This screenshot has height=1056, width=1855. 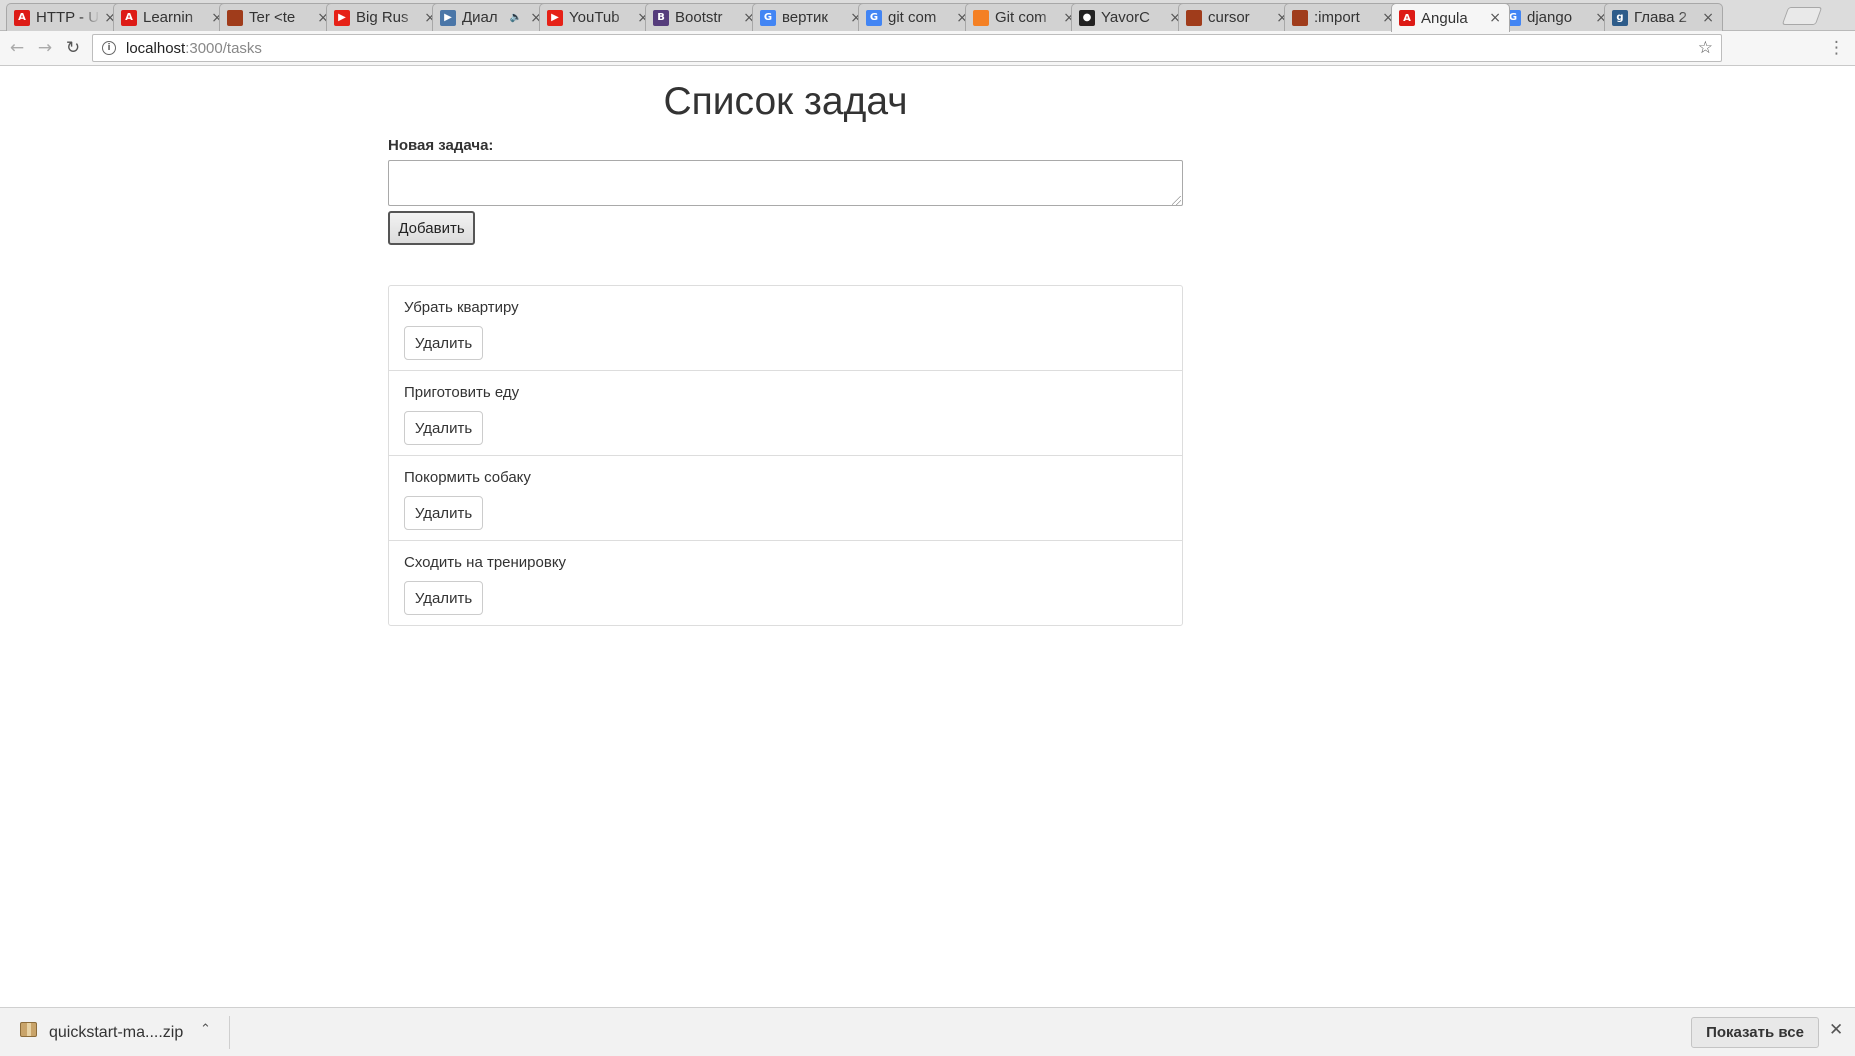 I want to click on task-item: Покормить собаку Удалить, so click(x=785, y=498).